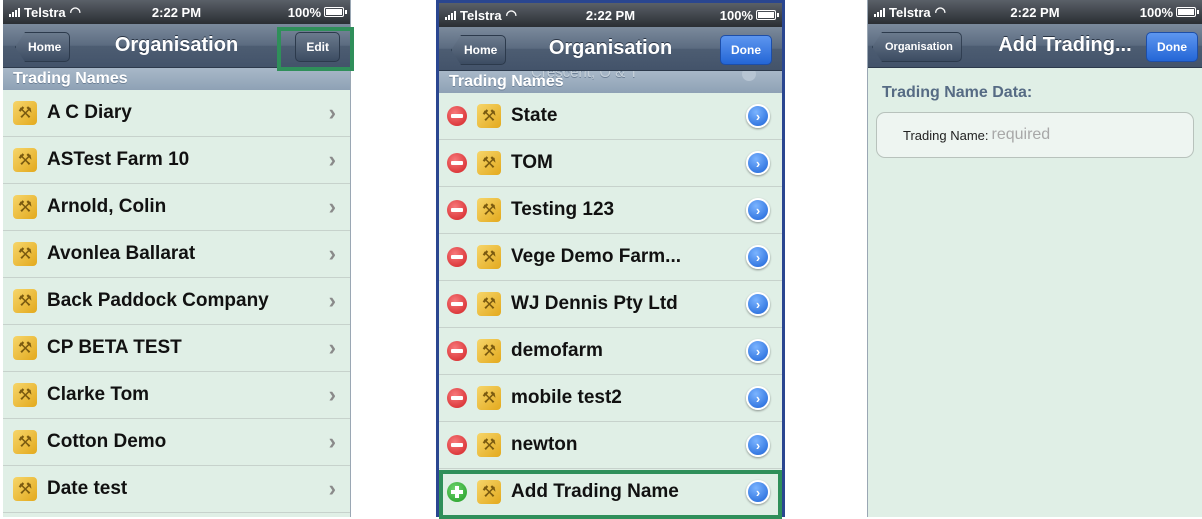  Describe the element at coordinates (176, 113) in the screenshot. I see `list-item: ⚒ A C Diary ›` at that location.